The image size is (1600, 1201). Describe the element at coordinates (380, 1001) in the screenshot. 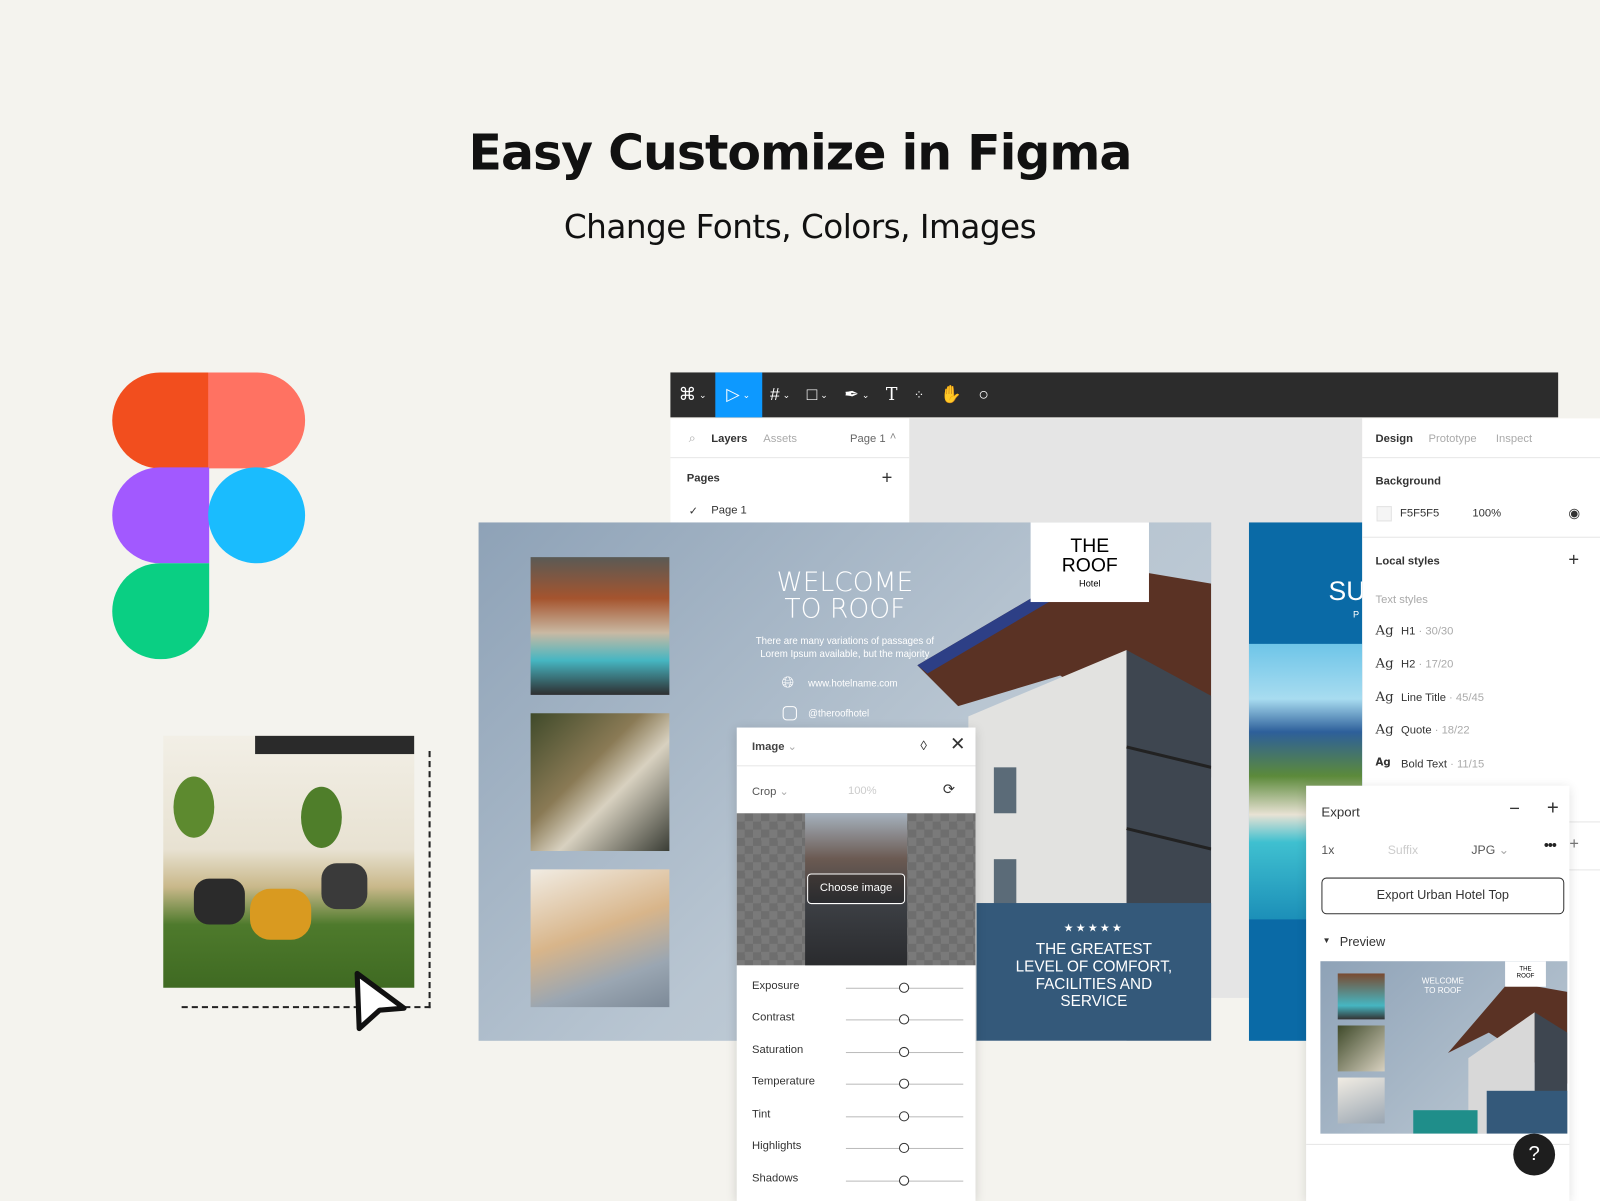

I see `cursor-icon` at that location.